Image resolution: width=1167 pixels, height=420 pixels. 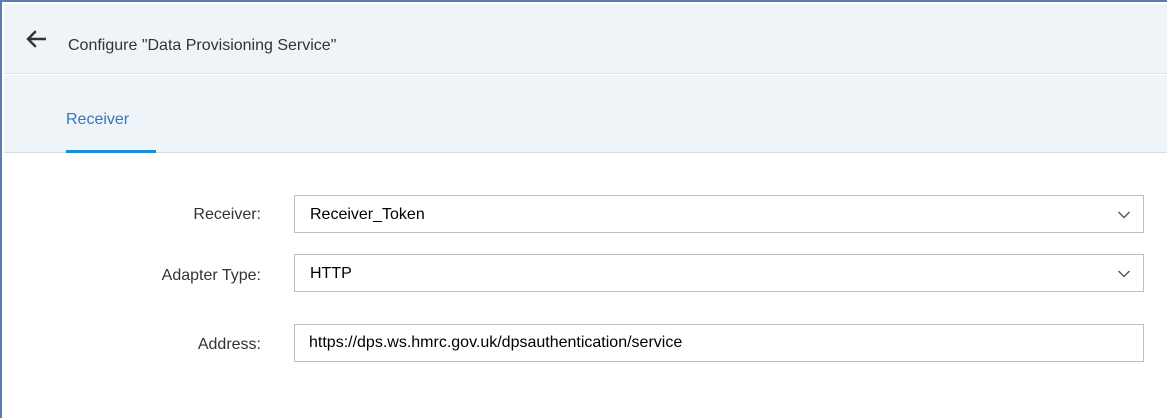 I want to click on arrow-left-icon, so click(x=36, y=39).